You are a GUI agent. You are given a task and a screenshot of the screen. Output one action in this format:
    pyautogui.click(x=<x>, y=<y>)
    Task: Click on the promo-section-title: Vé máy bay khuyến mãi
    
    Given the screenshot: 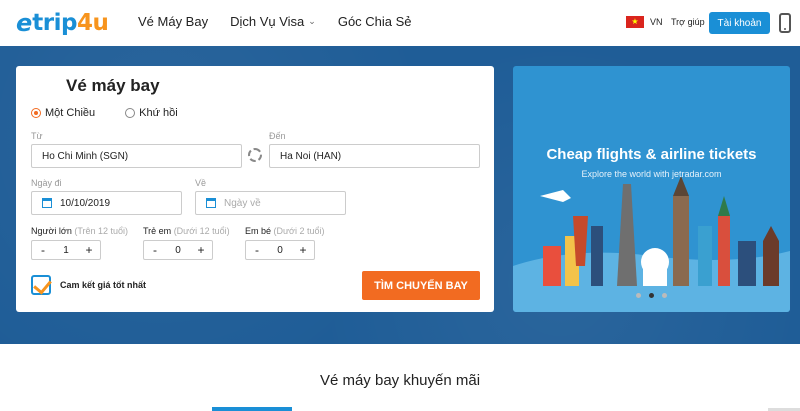 What is the action you would take?
    pyautogui.click(x=400, y=380)
    